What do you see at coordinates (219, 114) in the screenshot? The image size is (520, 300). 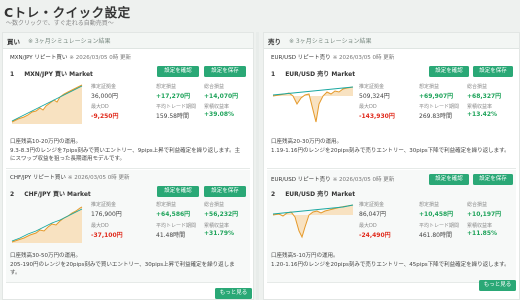 I see `cumulative-return-value: +39.08%` at bounding box center [219, 114].